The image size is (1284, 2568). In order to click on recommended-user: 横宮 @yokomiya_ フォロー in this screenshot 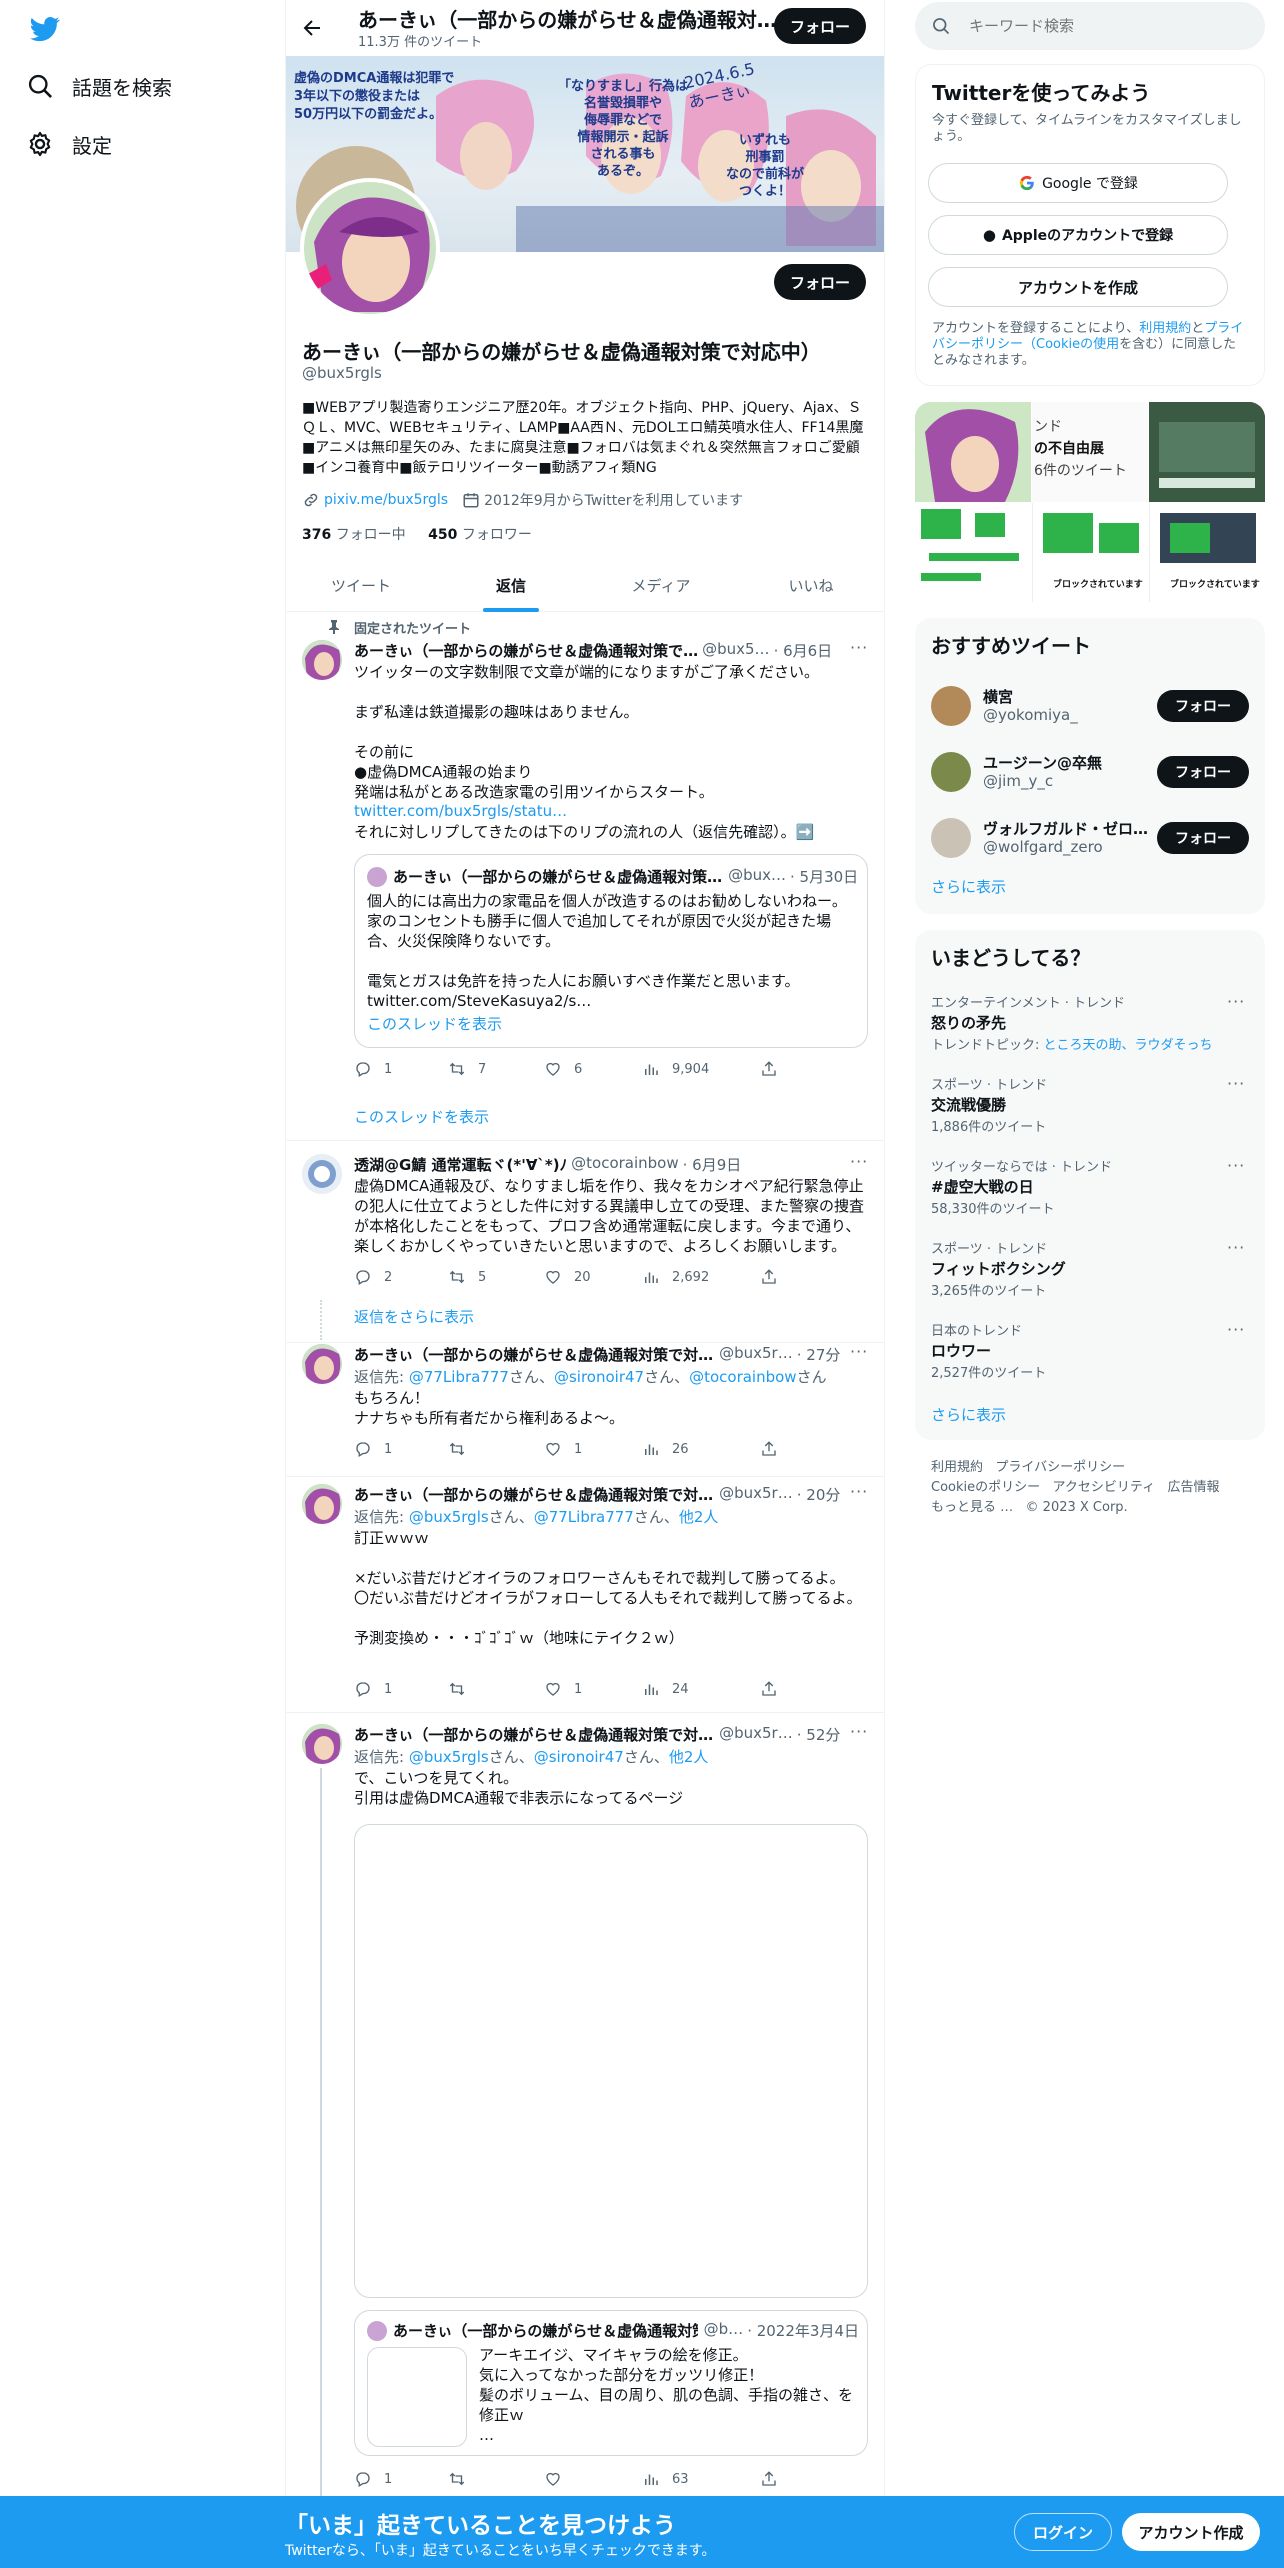, I will do `click(1090, 706)`.